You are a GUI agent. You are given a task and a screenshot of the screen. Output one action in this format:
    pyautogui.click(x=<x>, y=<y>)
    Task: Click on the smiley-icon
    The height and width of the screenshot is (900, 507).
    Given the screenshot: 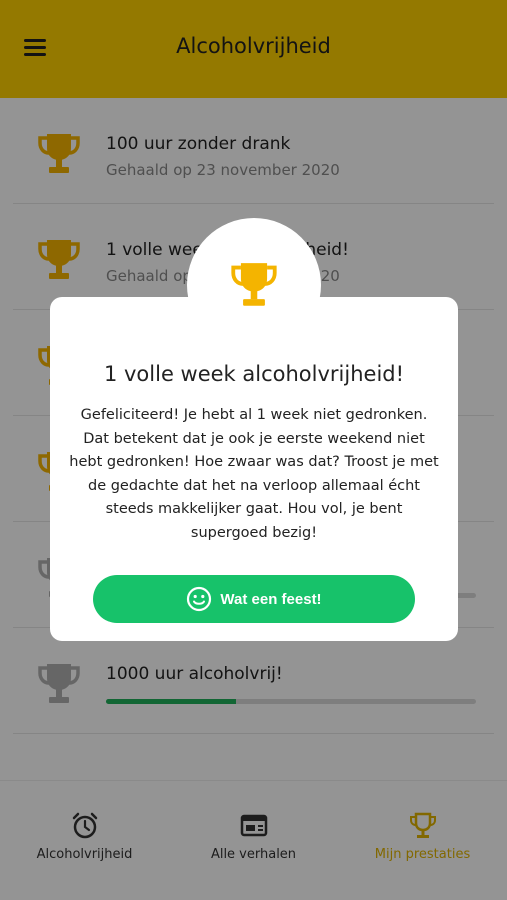 What is the action you would take?
    pyautogui.click(x=199, y=599)
    